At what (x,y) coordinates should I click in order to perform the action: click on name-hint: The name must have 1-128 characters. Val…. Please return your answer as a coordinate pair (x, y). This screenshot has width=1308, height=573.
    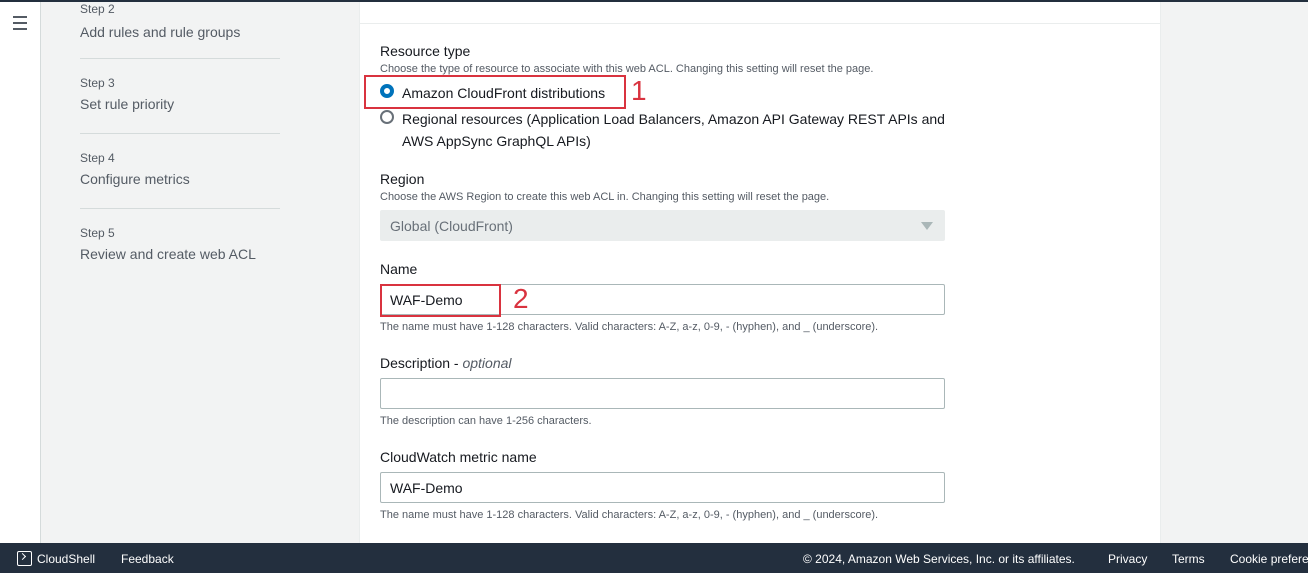
    Looking at the image, I should click on (629, 327).